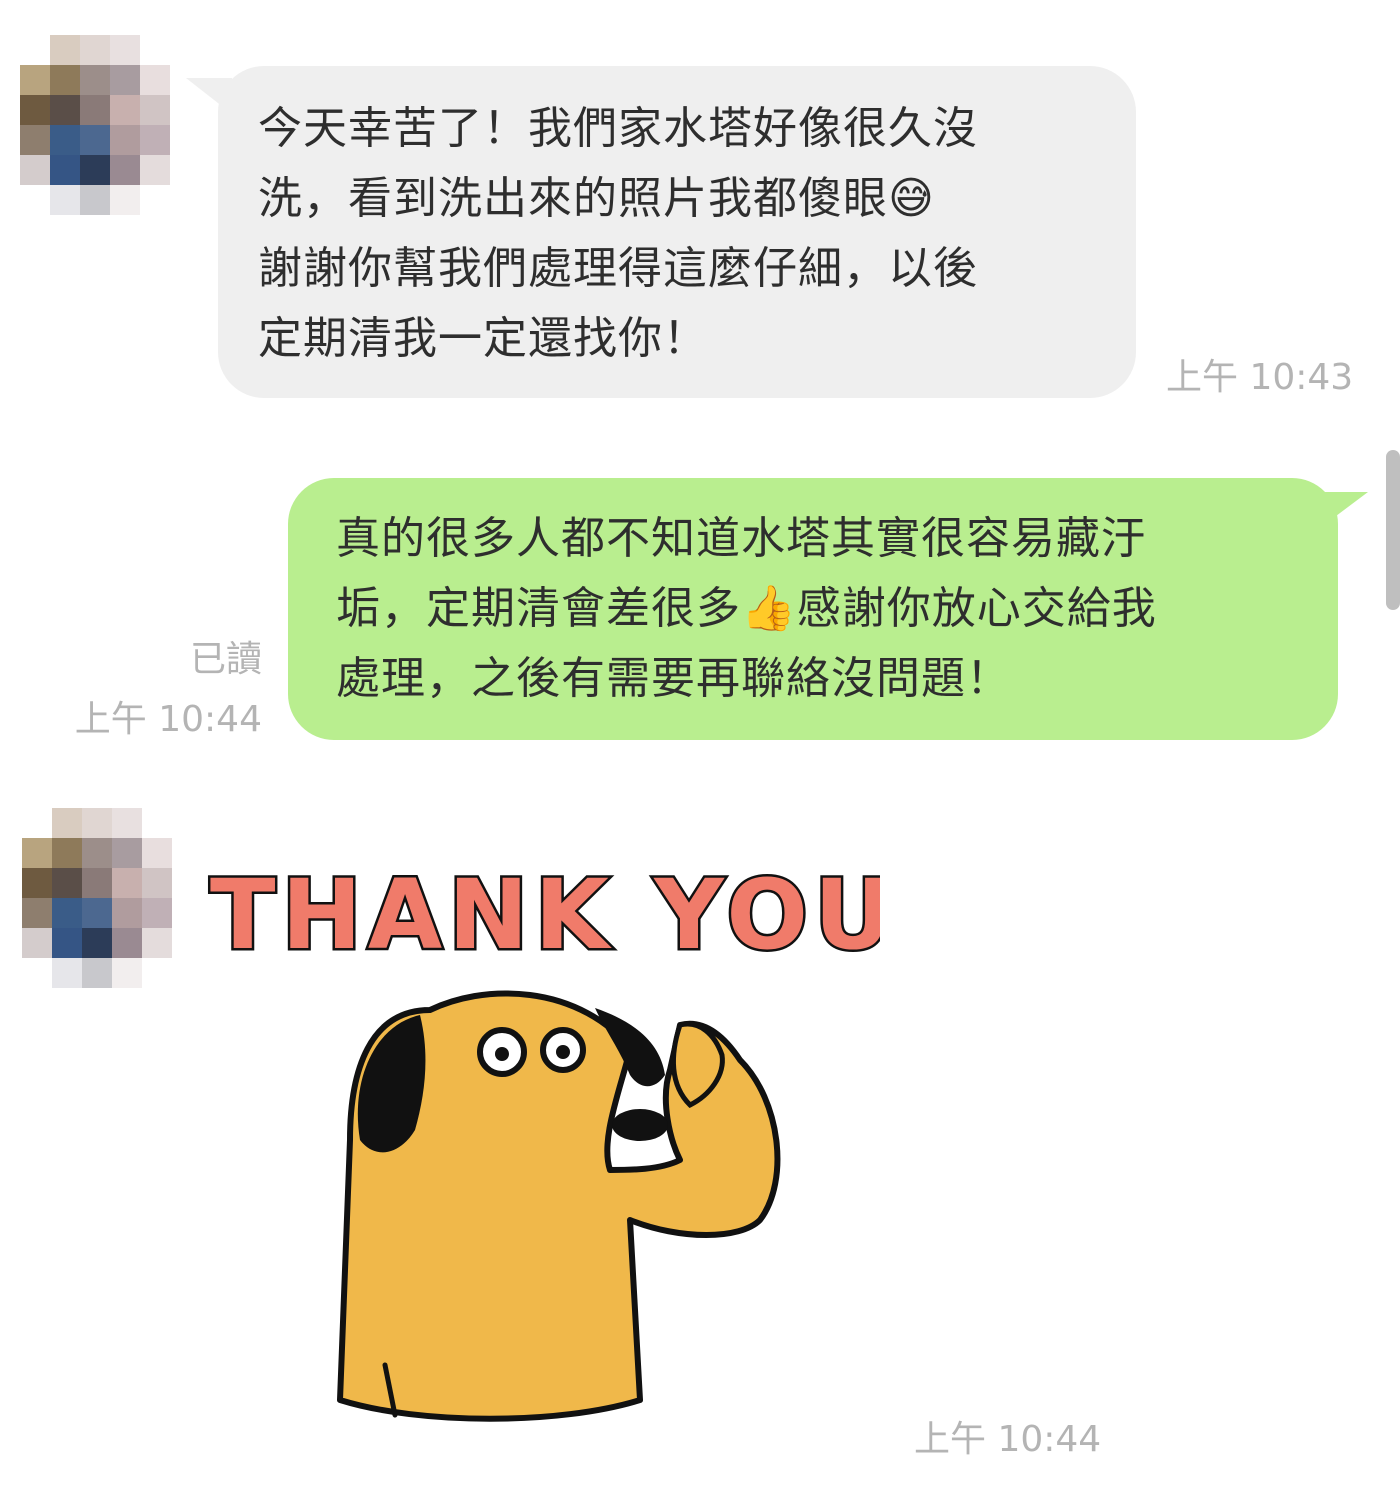 This screenshot has width=1400, height=1500. Describe the element at coordinates (618, 128) in the screenshot. I see `message-line: 今天幸苦了！我們家水塔好像很久沒` at that location.